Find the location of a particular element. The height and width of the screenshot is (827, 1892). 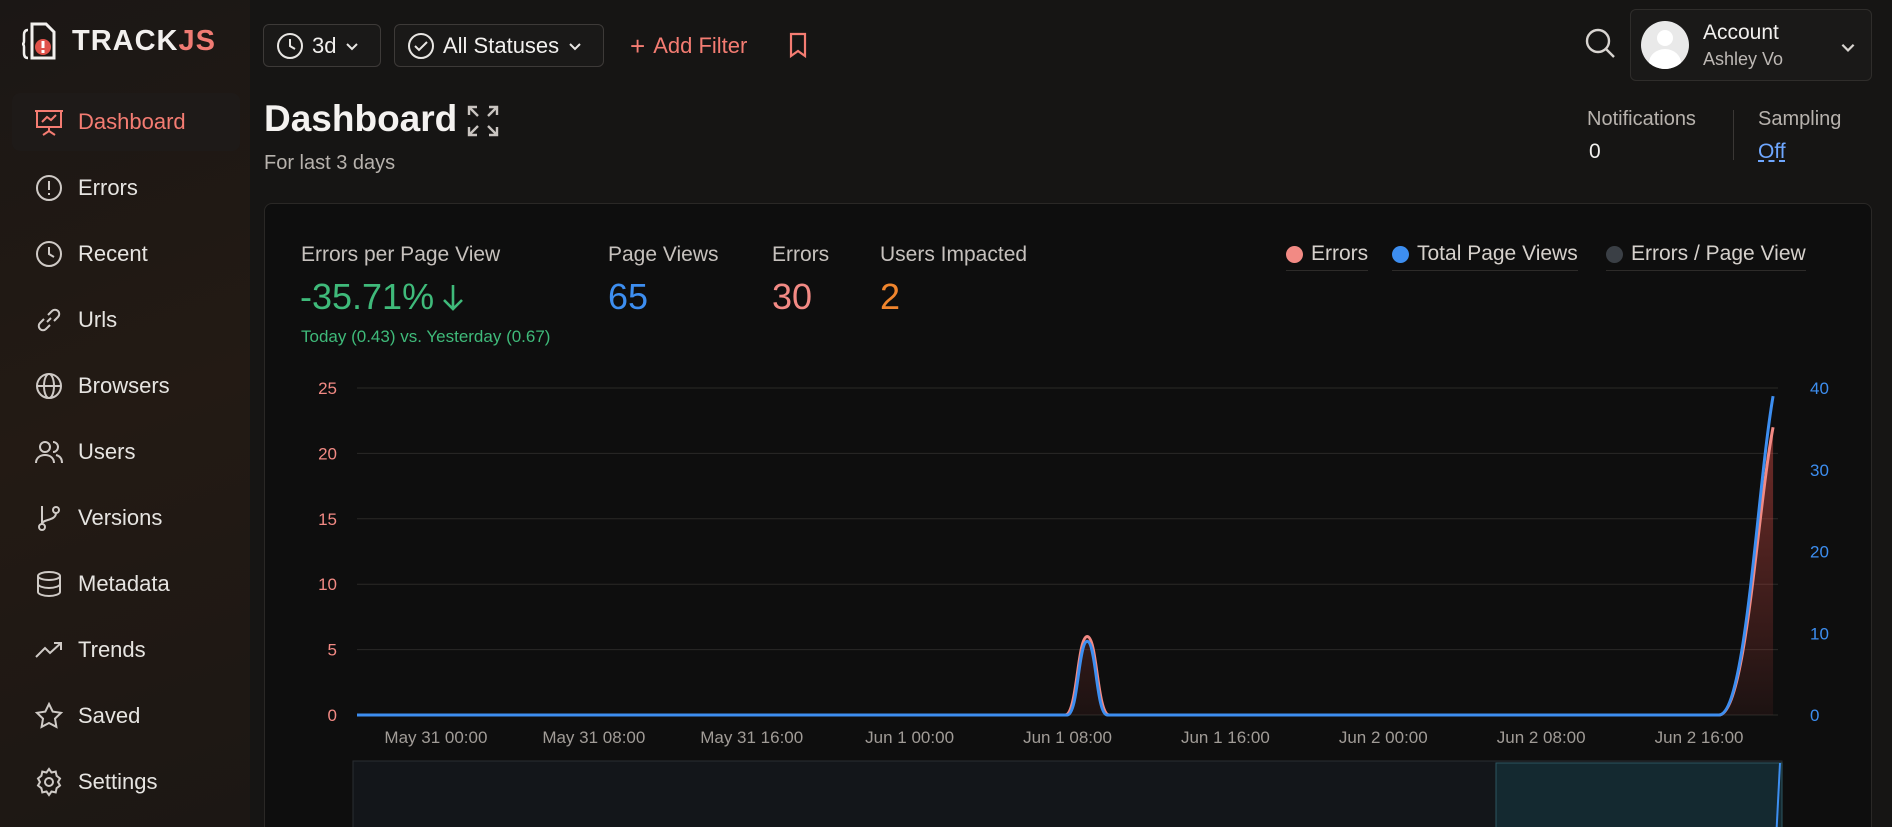

x-tick-label: Jun 1 08:00 is located at coordinates (1067, 737).